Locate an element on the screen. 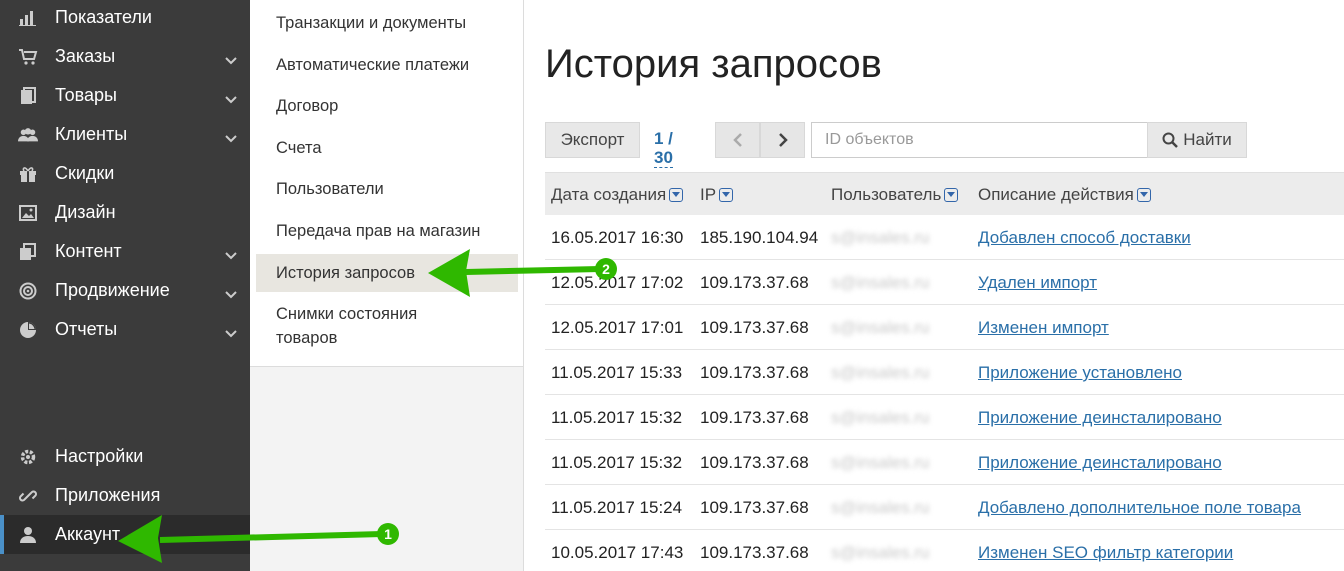 The width and height of the screenshot is (1344, 571). submenu-item-product-snapshots: Снимки состояния товаров is located at coordinates (387, 326).